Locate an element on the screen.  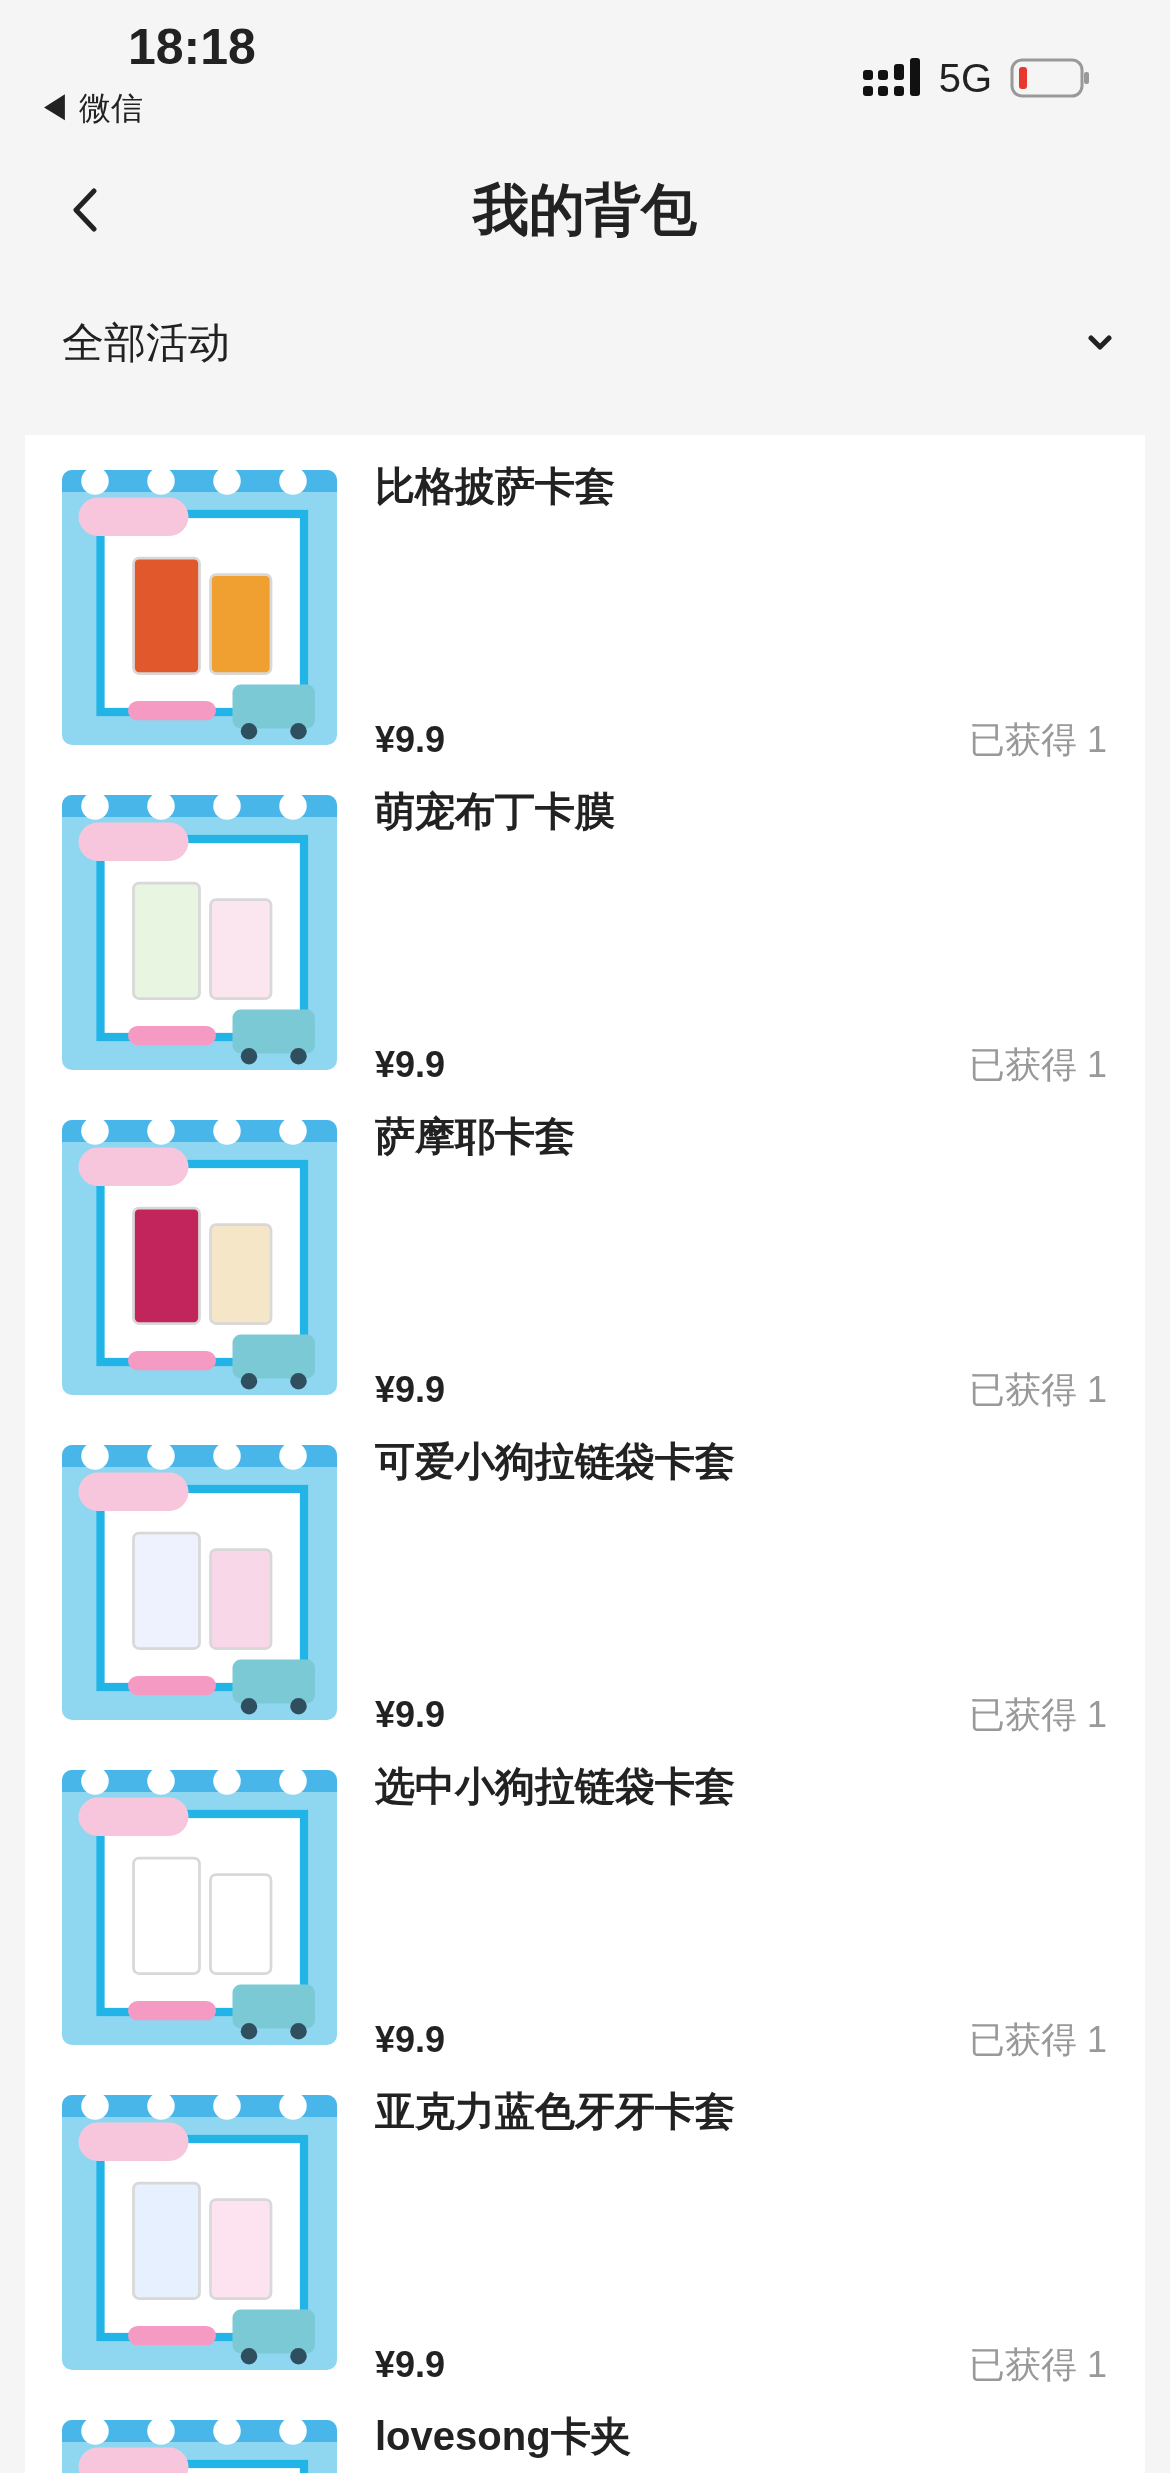
item-title: 可爱小狗拉链袋卡套 is located at coordinates (555, 1461).